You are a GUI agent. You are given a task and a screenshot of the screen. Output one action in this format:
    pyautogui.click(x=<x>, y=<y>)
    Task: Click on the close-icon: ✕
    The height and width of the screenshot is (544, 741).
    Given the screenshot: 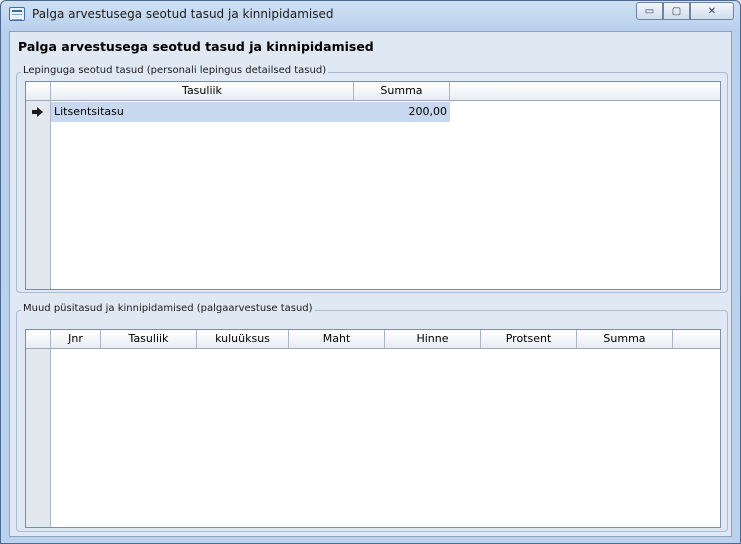 What is the action you would take?
    pyautogui.click(x=712, y=11)
    